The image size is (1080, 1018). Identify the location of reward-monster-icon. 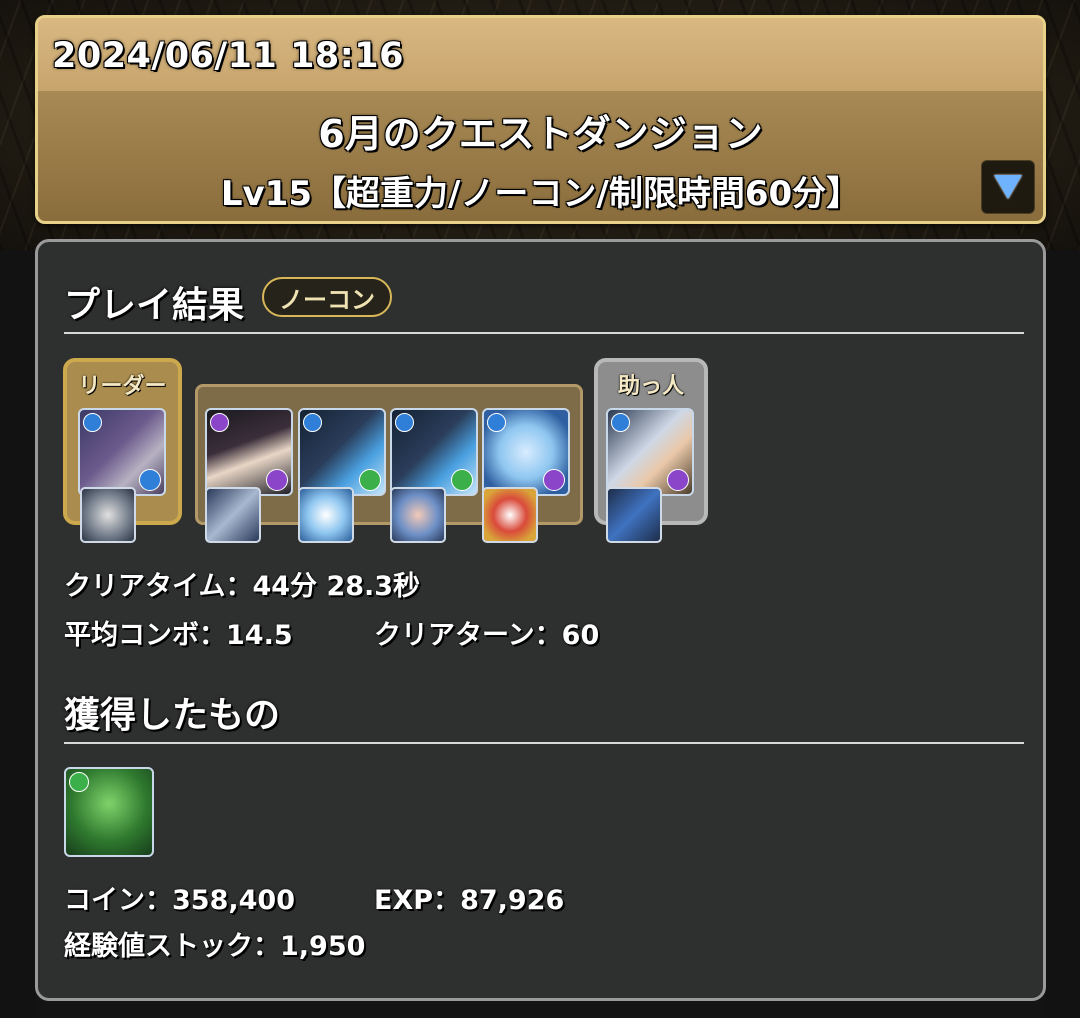
(109, 812).